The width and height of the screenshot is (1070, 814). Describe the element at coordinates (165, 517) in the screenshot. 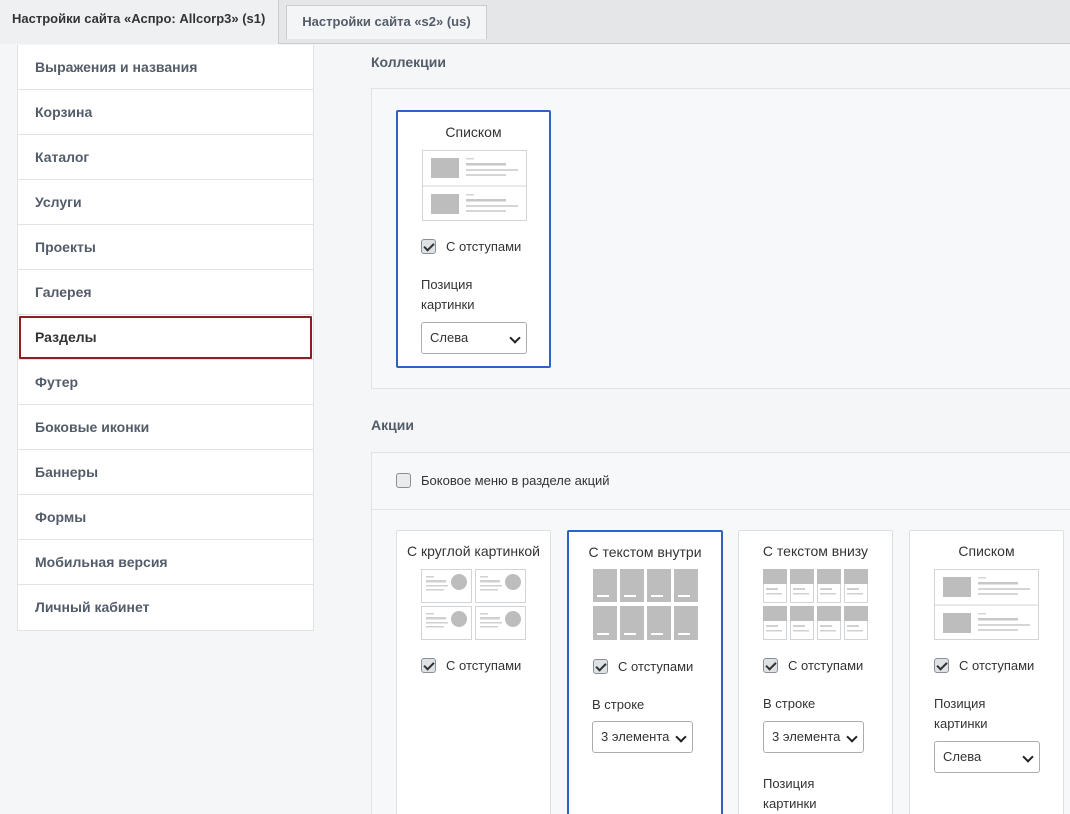

I see `sidebar-item-forms: Формы` at that location.